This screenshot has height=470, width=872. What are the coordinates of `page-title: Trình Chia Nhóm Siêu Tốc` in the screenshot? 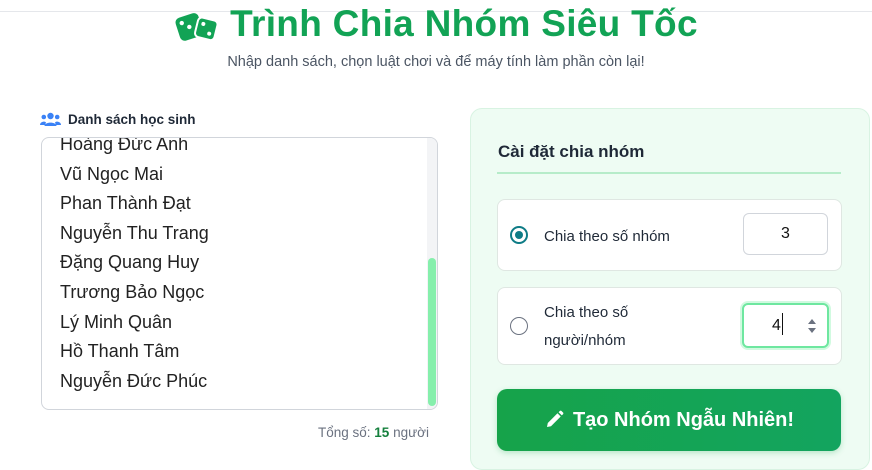 It's located at (464, 23).